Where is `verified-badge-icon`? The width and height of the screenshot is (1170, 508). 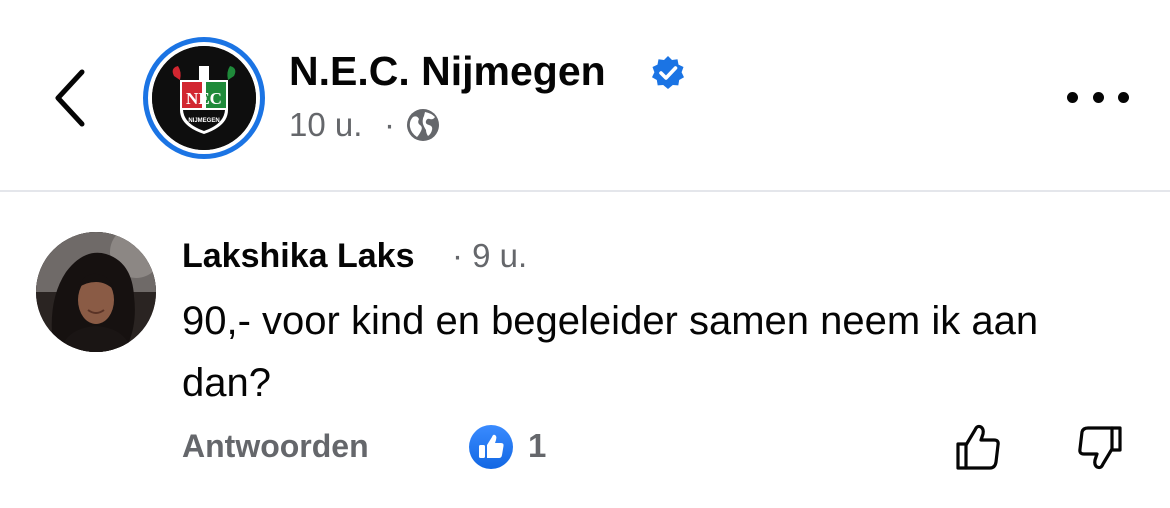
verified-badge-icon is located at coordinates (668, 72).